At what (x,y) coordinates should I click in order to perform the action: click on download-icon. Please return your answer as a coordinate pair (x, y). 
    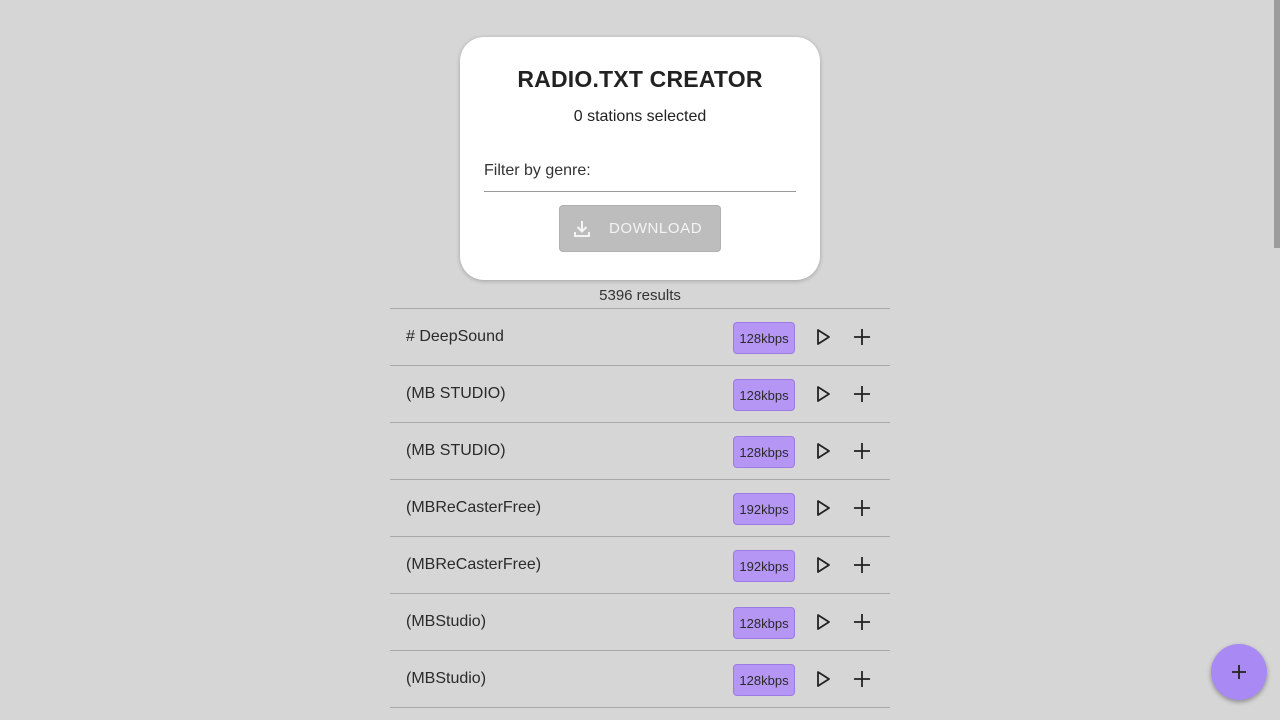
    Looking at the image, I should click on (582, 229).